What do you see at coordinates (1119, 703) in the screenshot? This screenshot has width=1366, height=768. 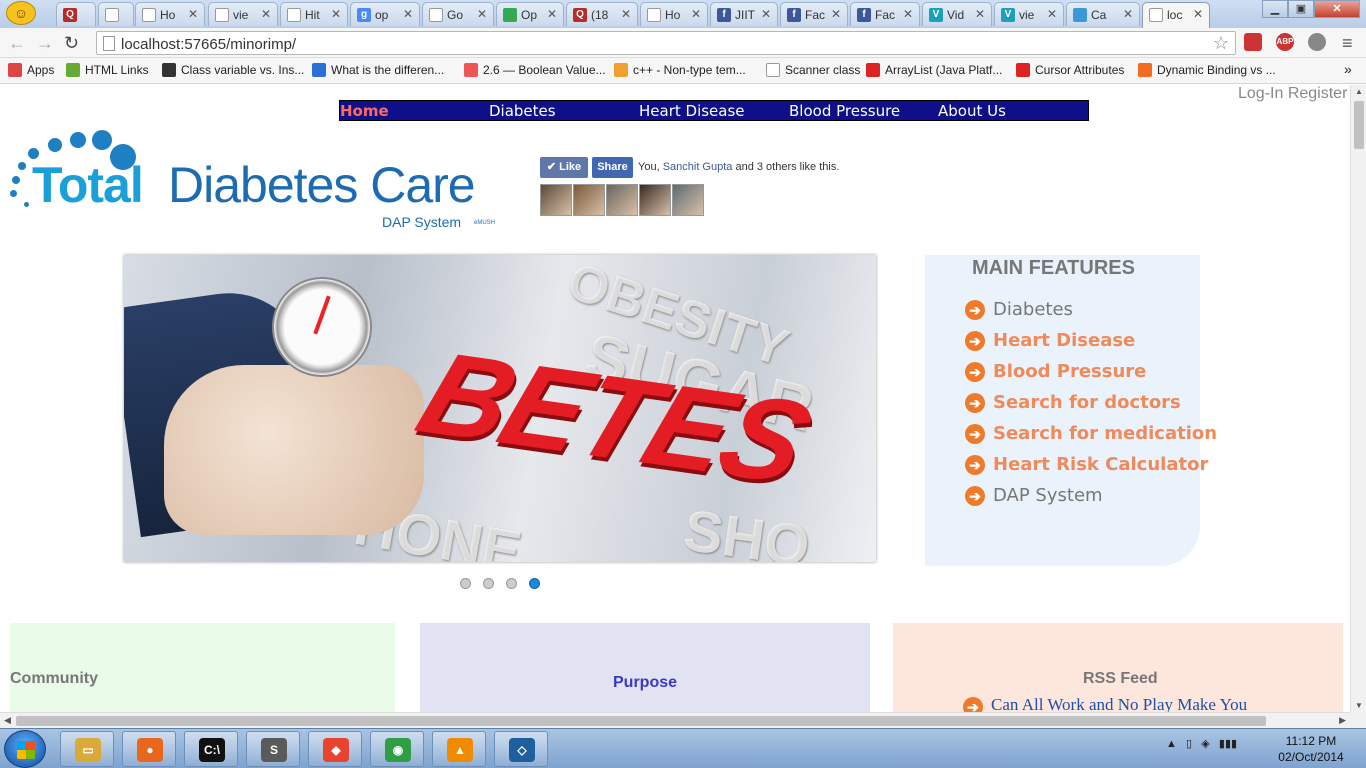 I see `rss-item-link: Can All Work and No Play Make You` at bounding box center [1119, 703].